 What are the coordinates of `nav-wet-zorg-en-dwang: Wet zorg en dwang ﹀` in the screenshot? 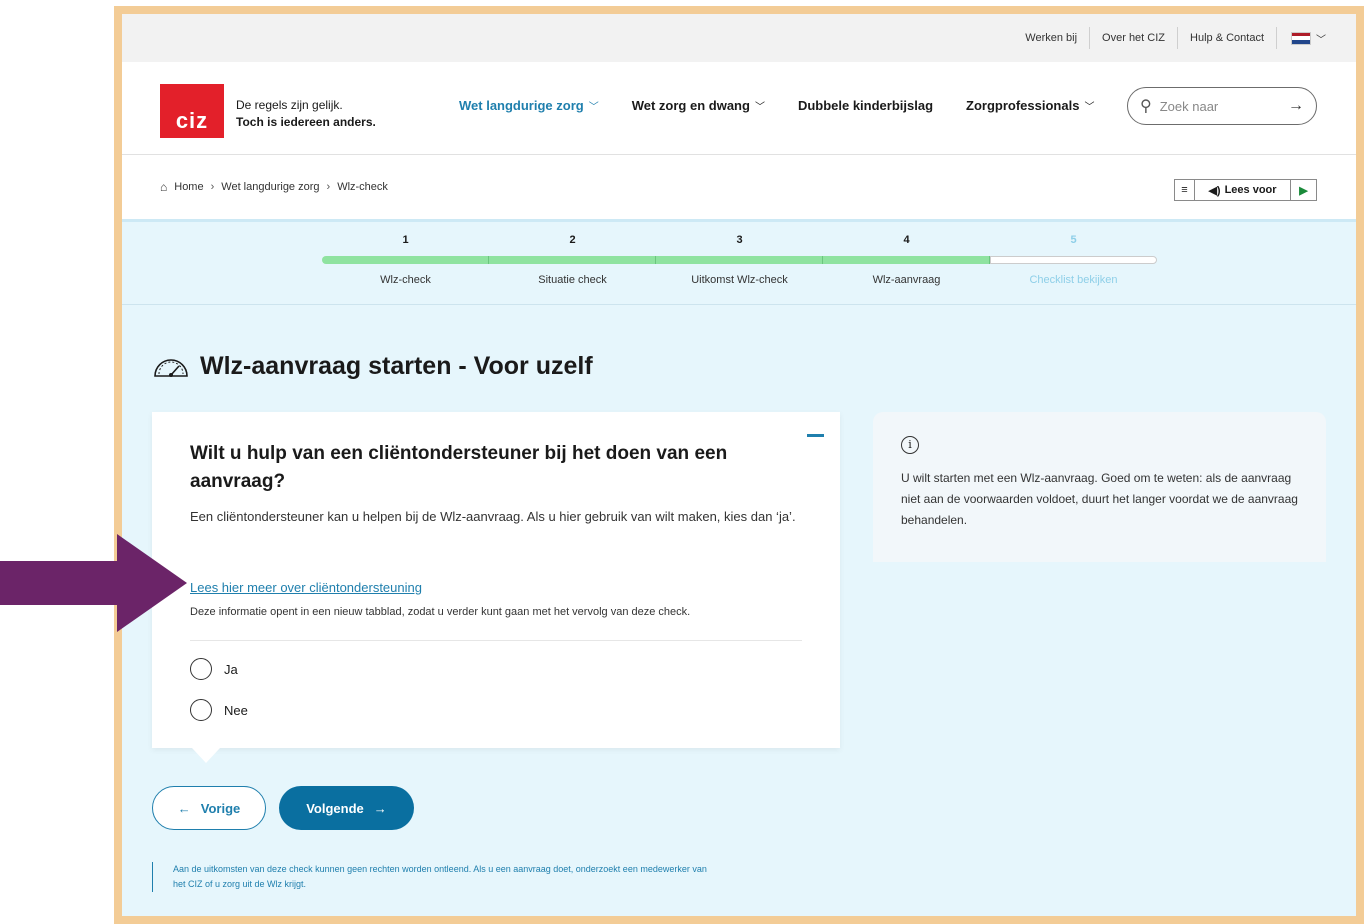 It's located at (698, 105).